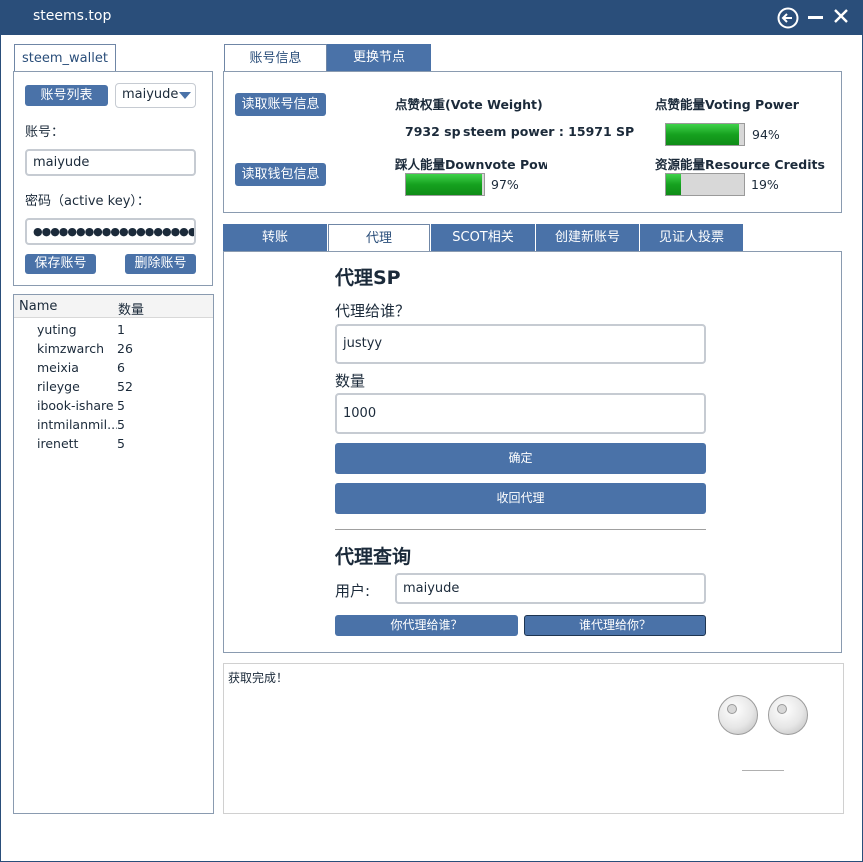  Describe the element at coordinates (275, 58) in the screenshot. I see `tab-account-info: 账号信息` at that location.